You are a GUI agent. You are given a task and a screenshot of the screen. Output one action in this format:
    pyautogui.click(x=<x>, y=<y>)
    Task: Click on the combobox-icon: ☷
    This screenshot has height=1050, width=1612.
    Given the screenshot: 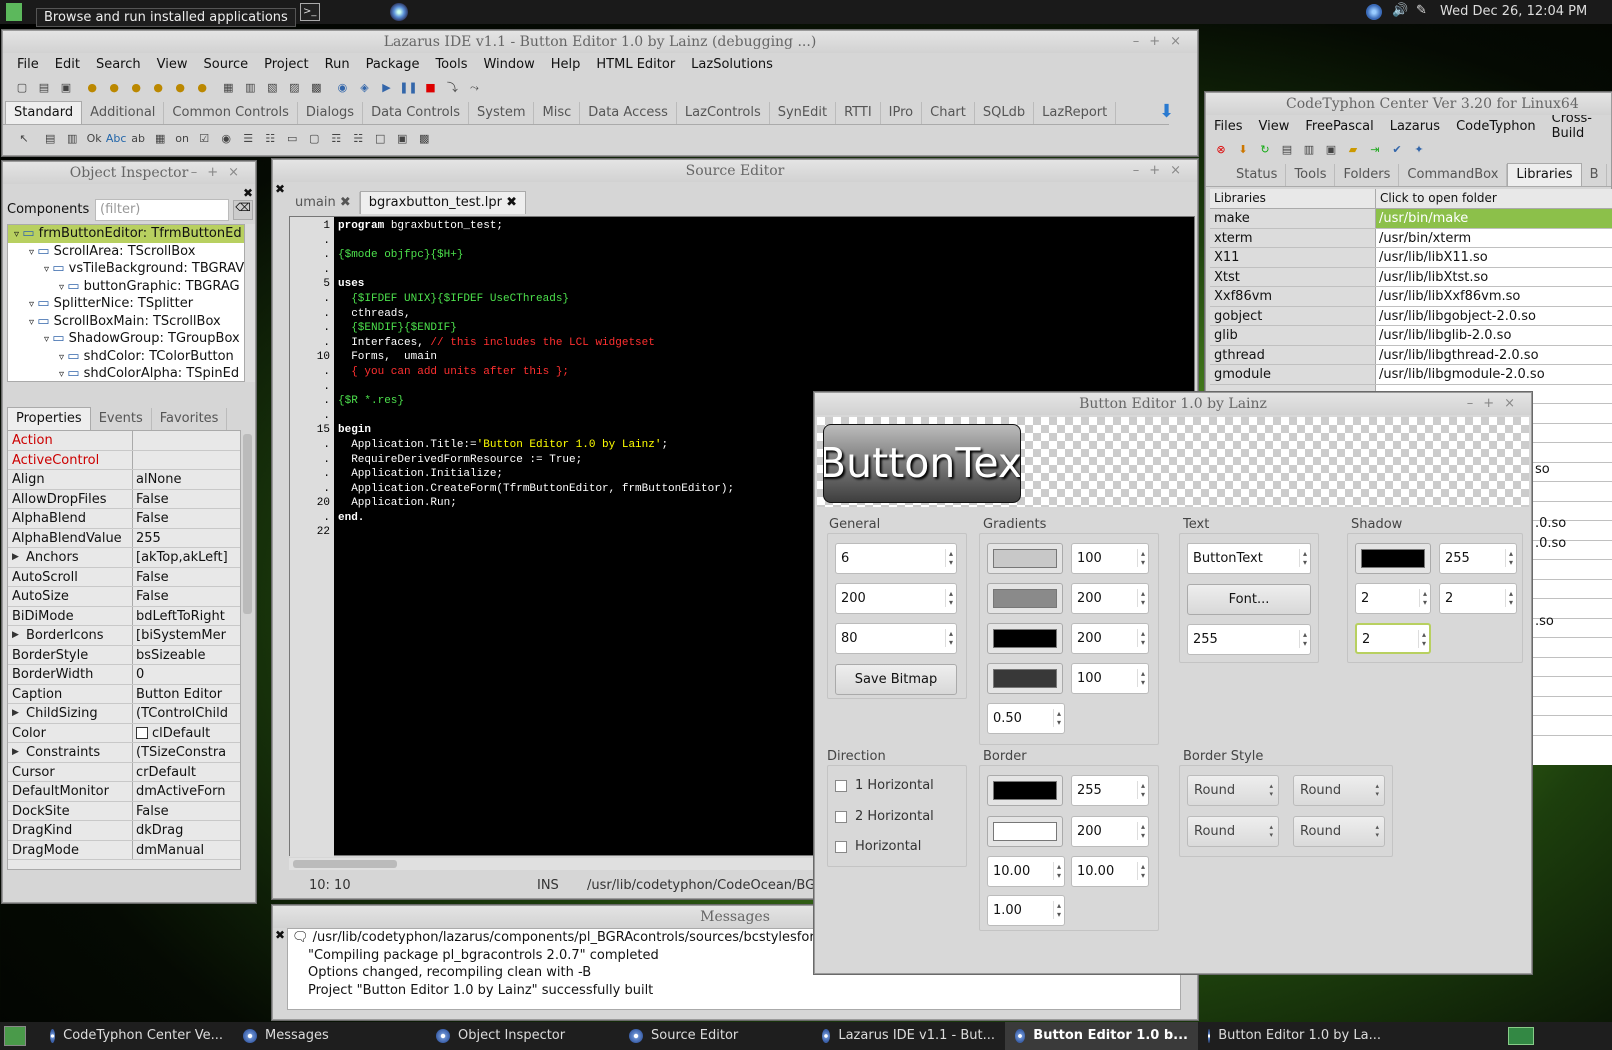 What is the action you would take?
    pyautogui.click(x=270, y=138)
    